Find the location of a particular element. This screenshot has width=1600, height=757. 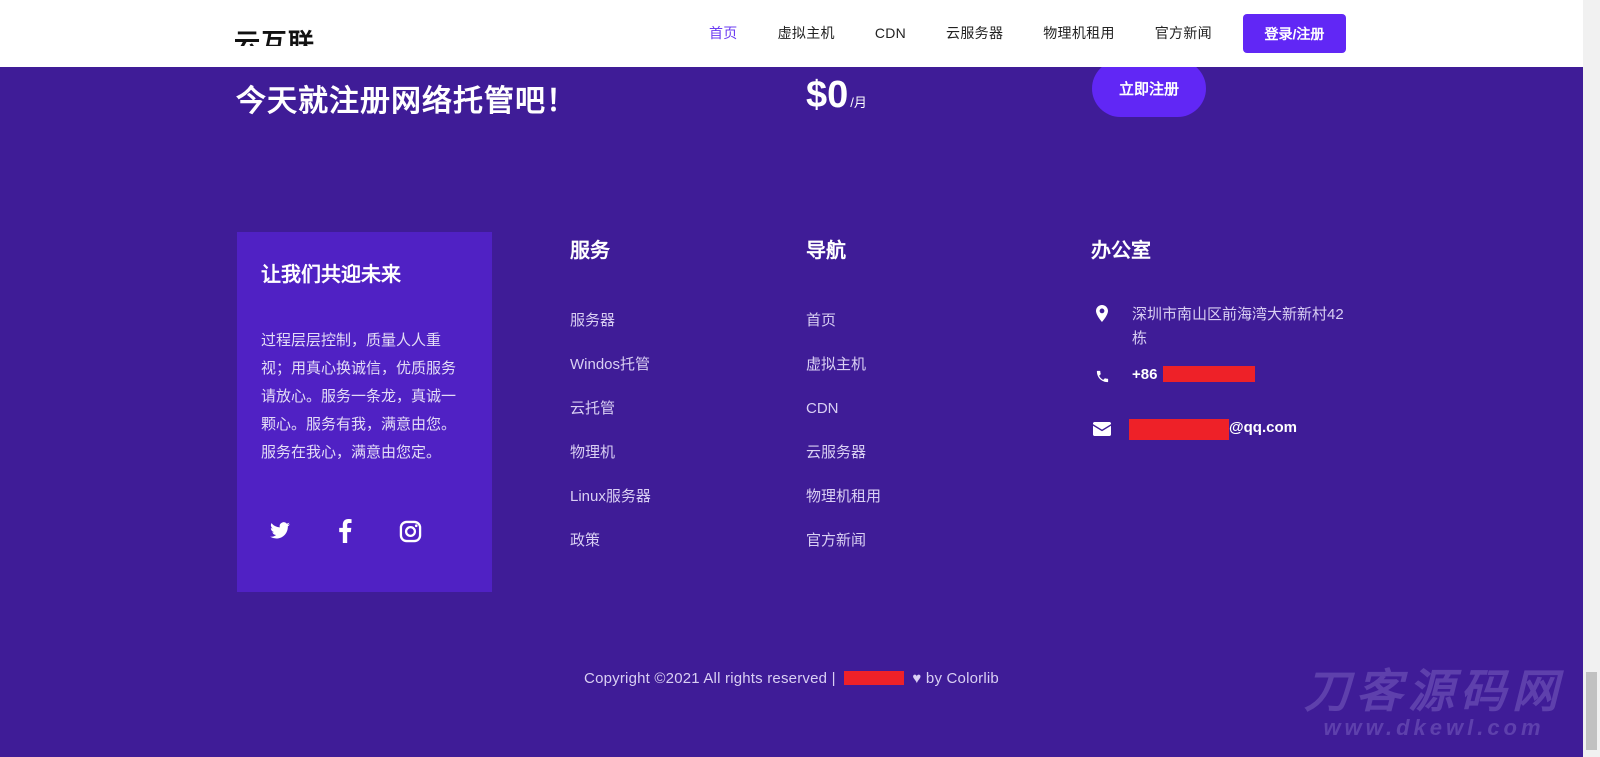

navigation-title: 导航 is located at coordinates (826, 251).